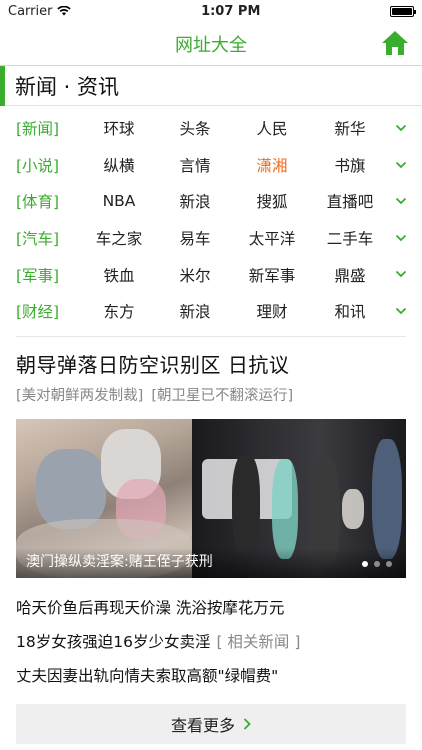 The image size is (422, 750). I want to click on site-link: 言情, so click(194, 165).